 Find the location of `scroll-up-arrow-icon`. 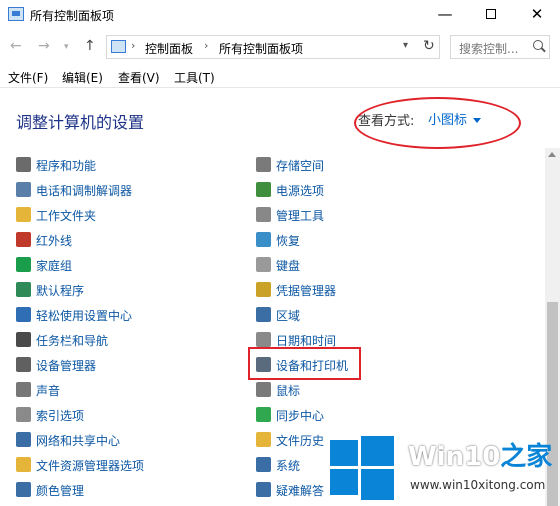

scroll-up-arrow-icon is located at coordinates (552, 154).